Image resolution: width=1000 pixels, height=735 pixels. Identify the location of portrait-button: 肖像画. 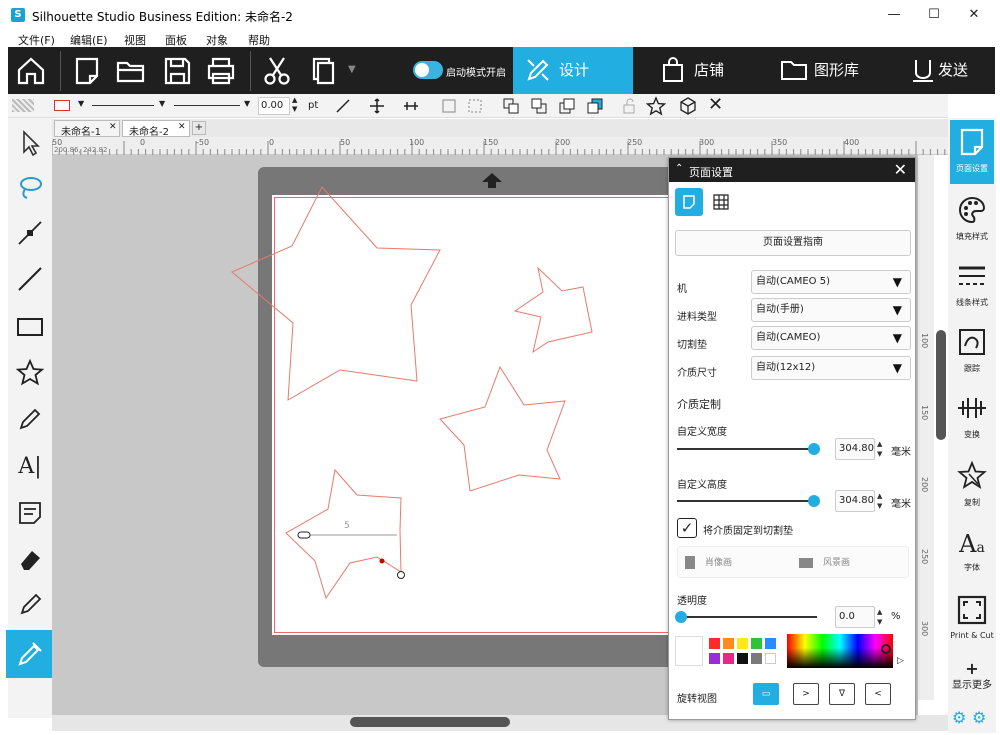
(708, 563).